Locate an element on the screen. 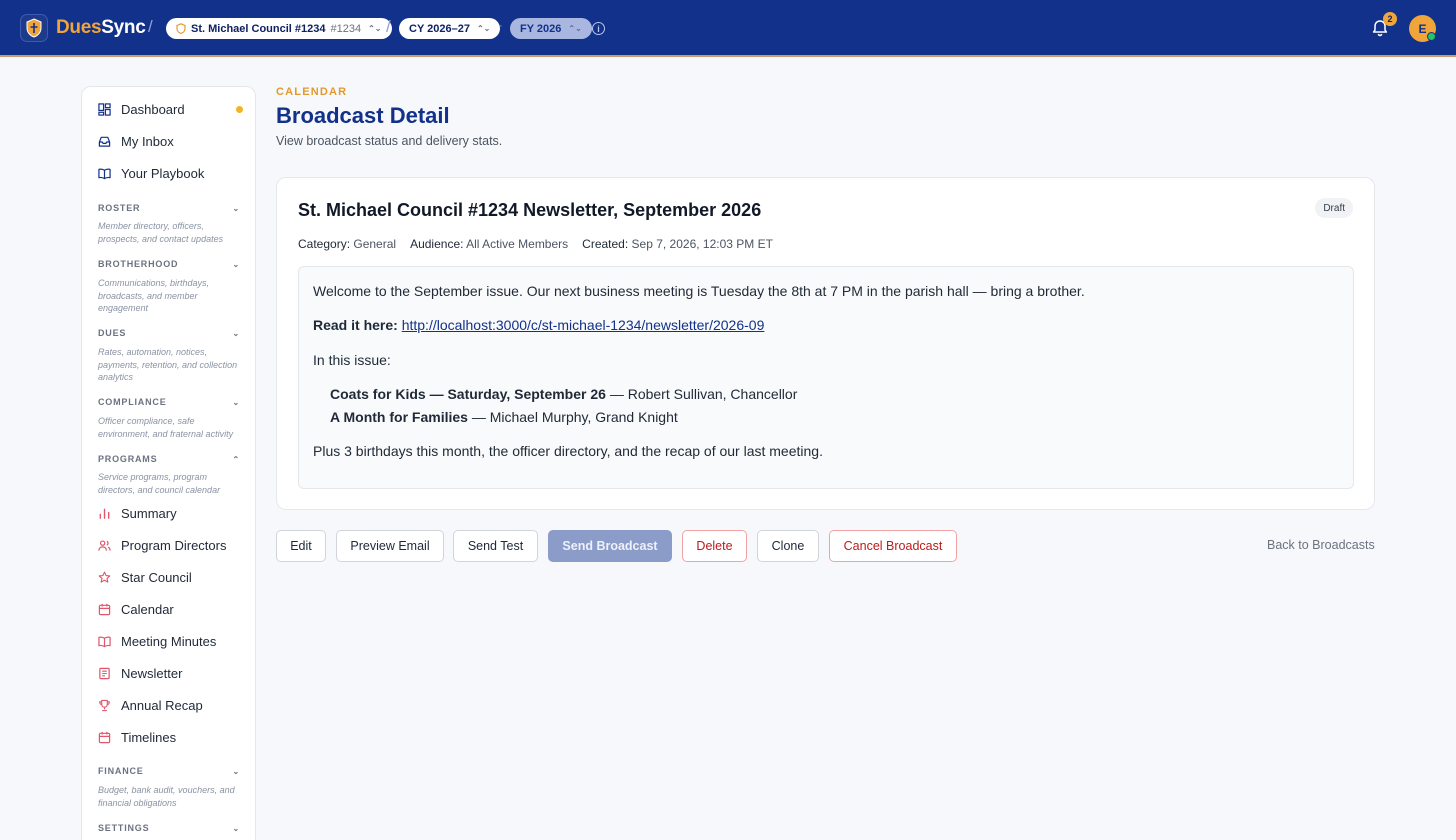 This screenshot has height=840, width=1456. section-header-finance: FINANCE ⌄ is located at coordinates (169, 771).